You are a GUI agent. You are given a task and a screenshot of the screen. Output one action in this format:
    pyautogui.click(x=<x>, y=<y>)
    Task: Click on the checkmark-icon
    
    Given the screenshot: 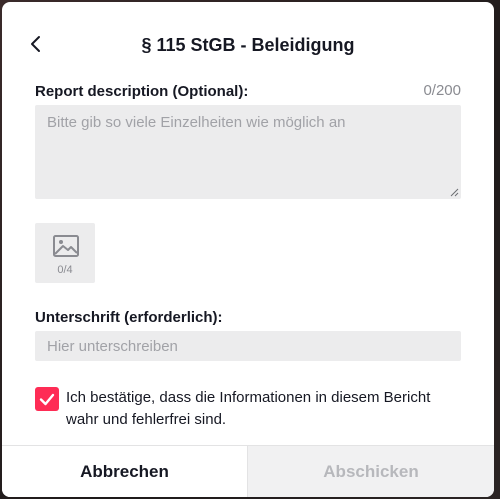 What is the action you would take?
    pyautogui.click(x=47, y=399)
    